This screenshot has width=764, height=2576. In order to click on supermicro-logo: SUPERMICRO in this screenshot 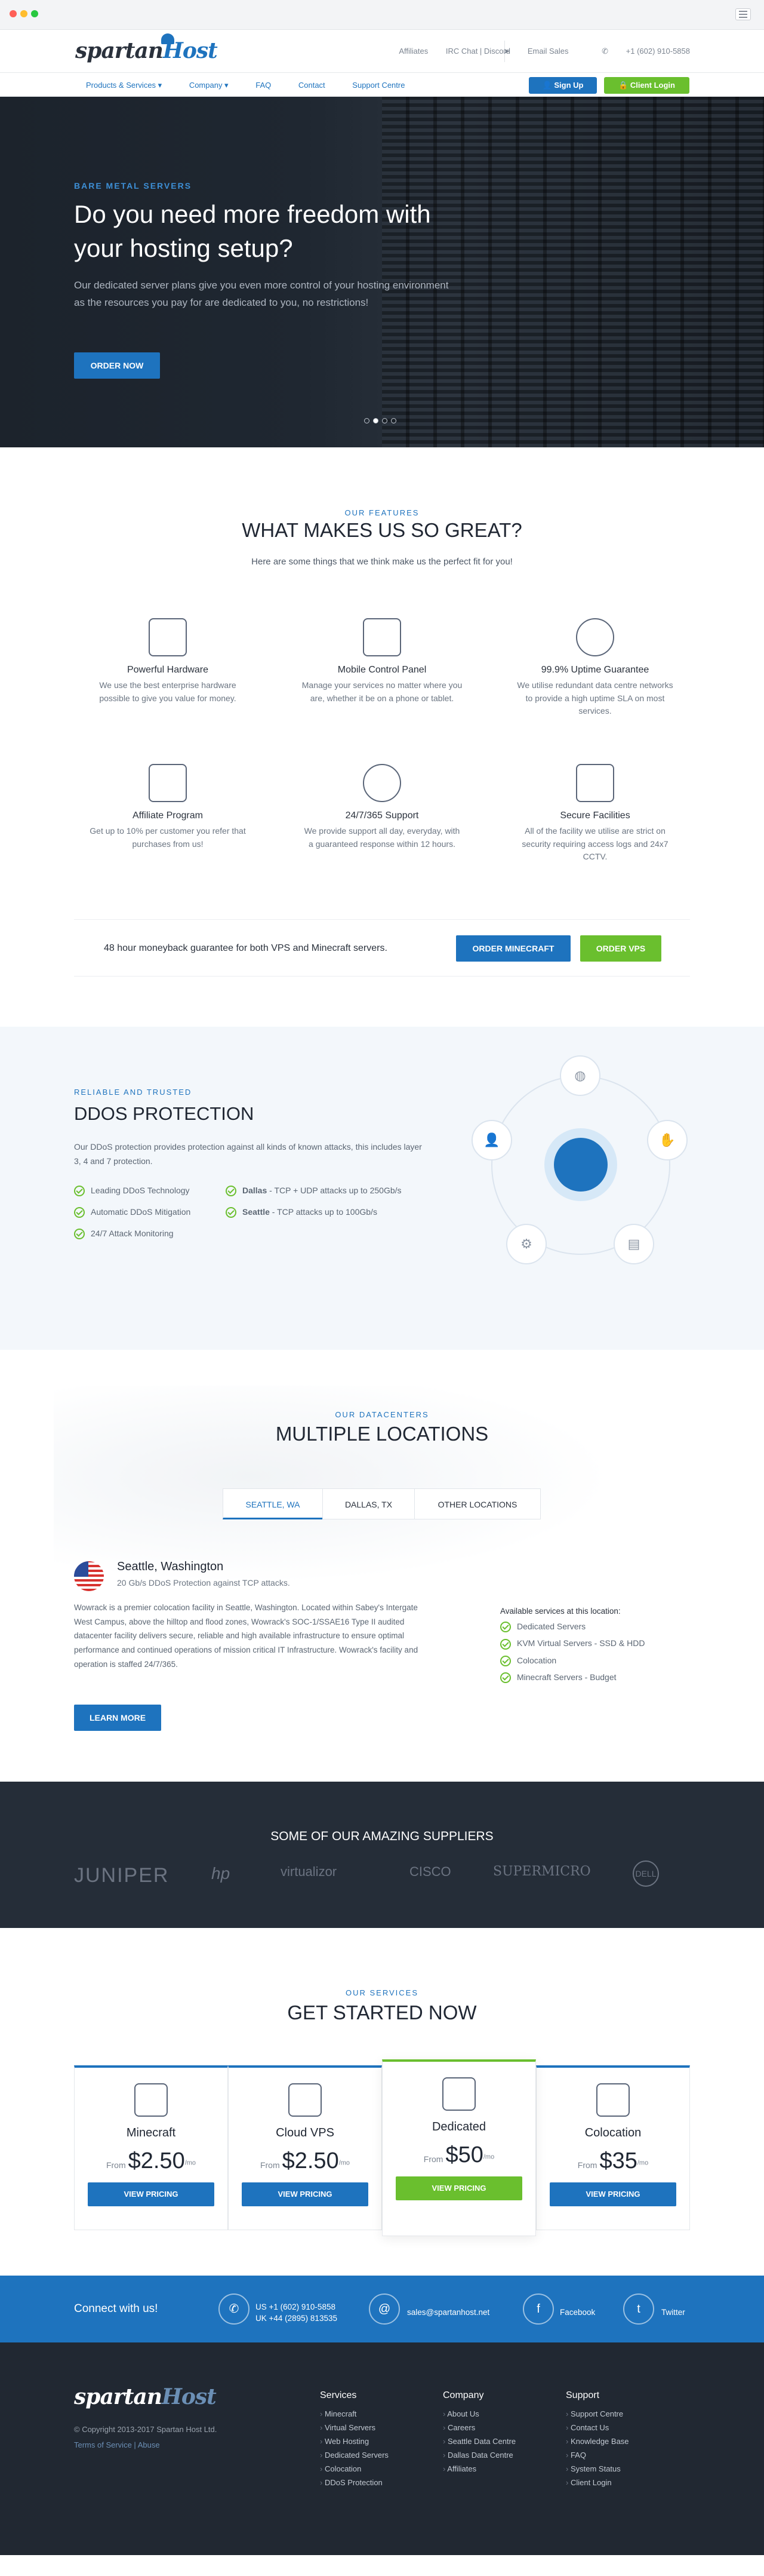, I will do `click(542, 1871)`.